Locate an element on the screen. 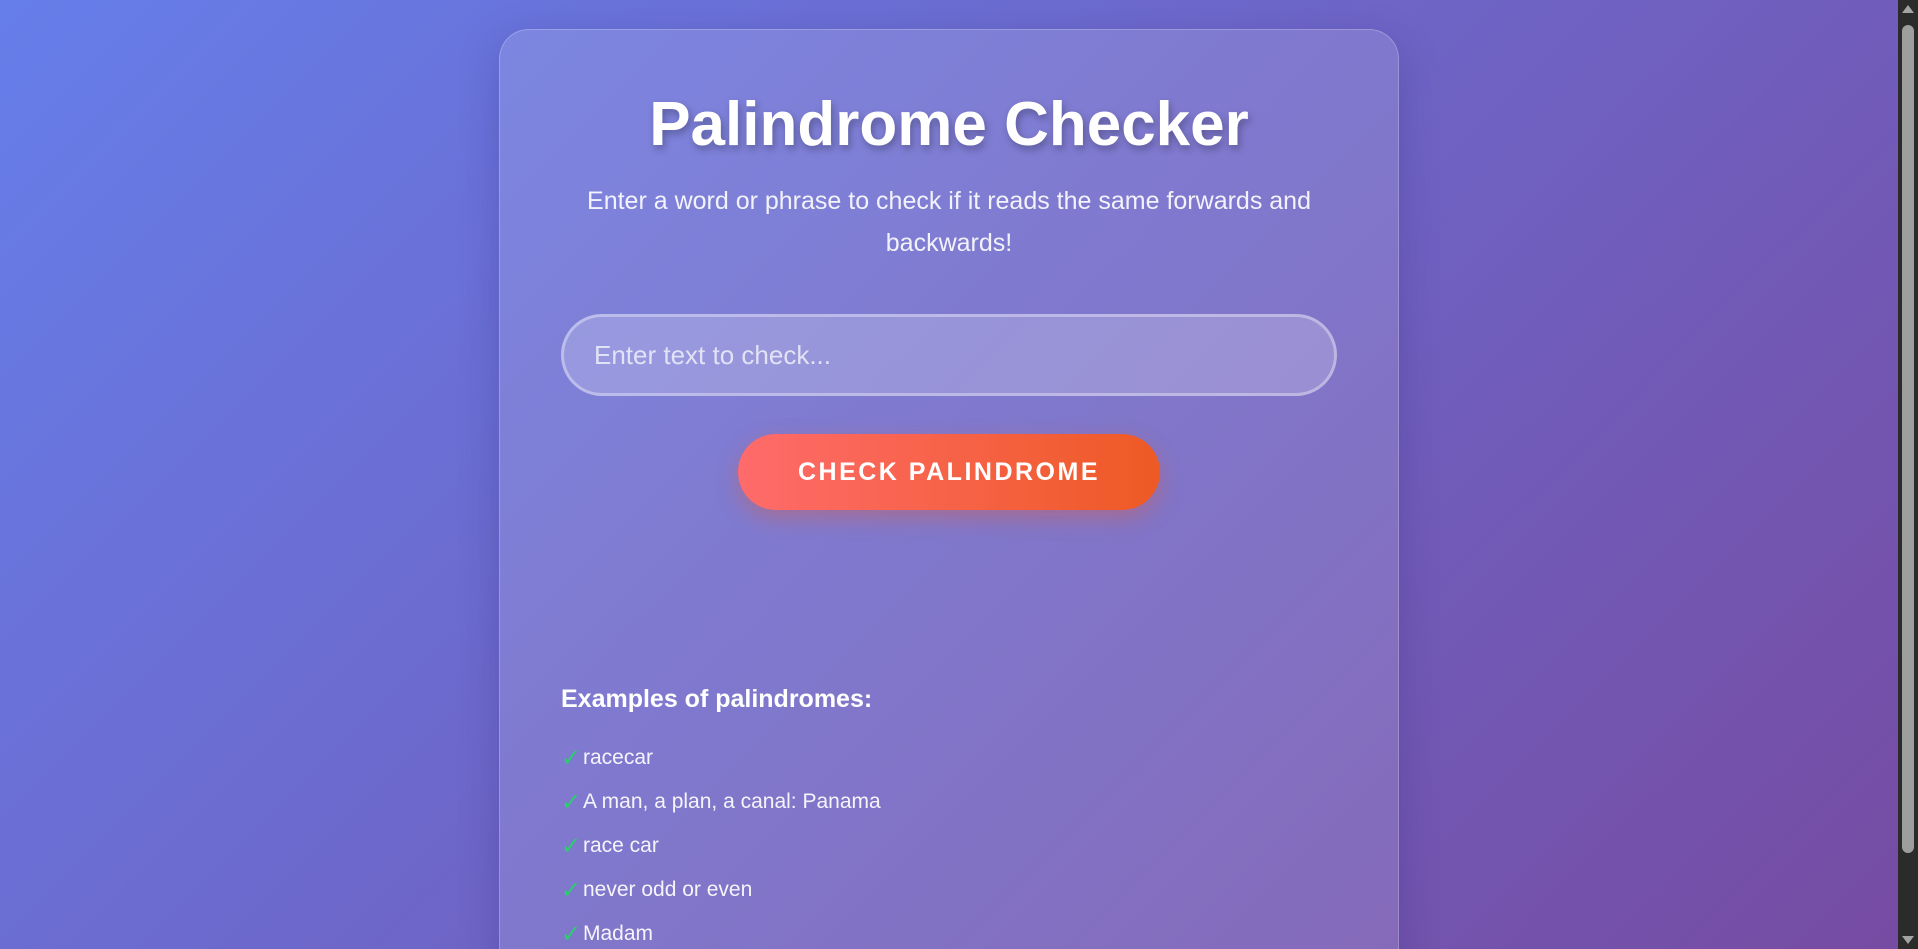 Image resolution: width=1918 pixels, height=949 pixels. scroll-up-arrow-icon is located at coordinates (1908, 9).